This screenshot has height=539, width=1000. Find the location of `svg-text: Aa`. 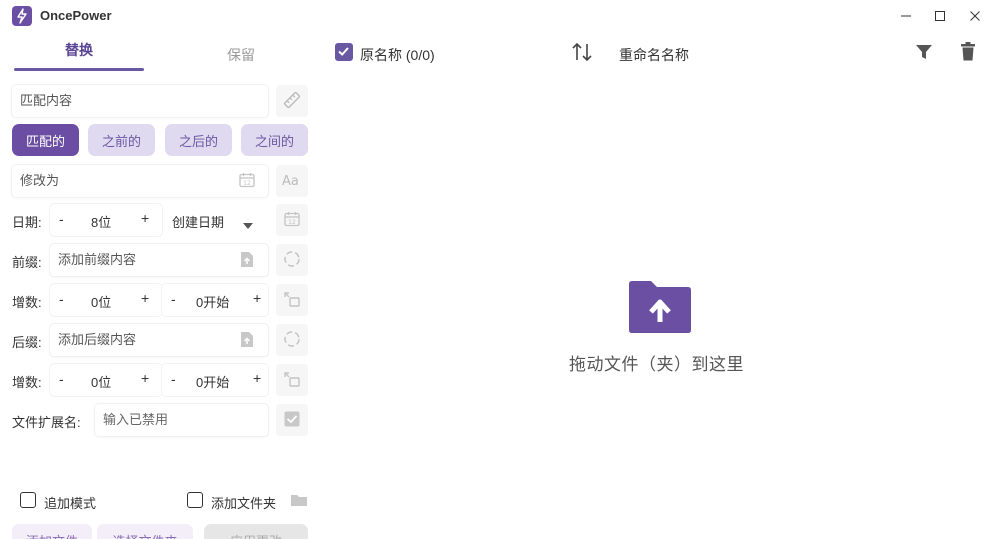

svg-text: Aa is located at coordinates (290, 180).